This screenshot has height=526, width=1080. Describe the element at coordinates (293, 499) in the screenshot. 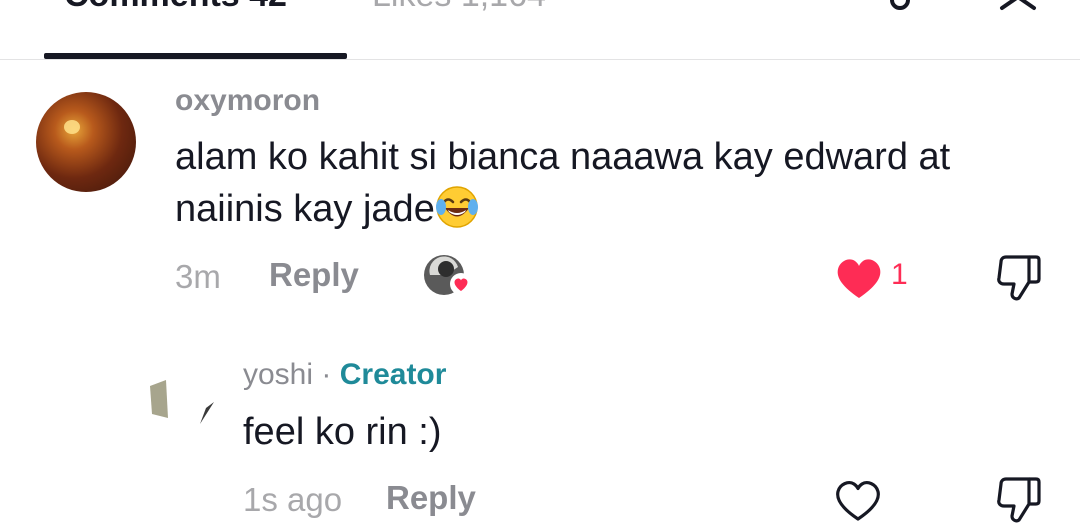

I see `comment-timestamp: 1s ago` at that location.